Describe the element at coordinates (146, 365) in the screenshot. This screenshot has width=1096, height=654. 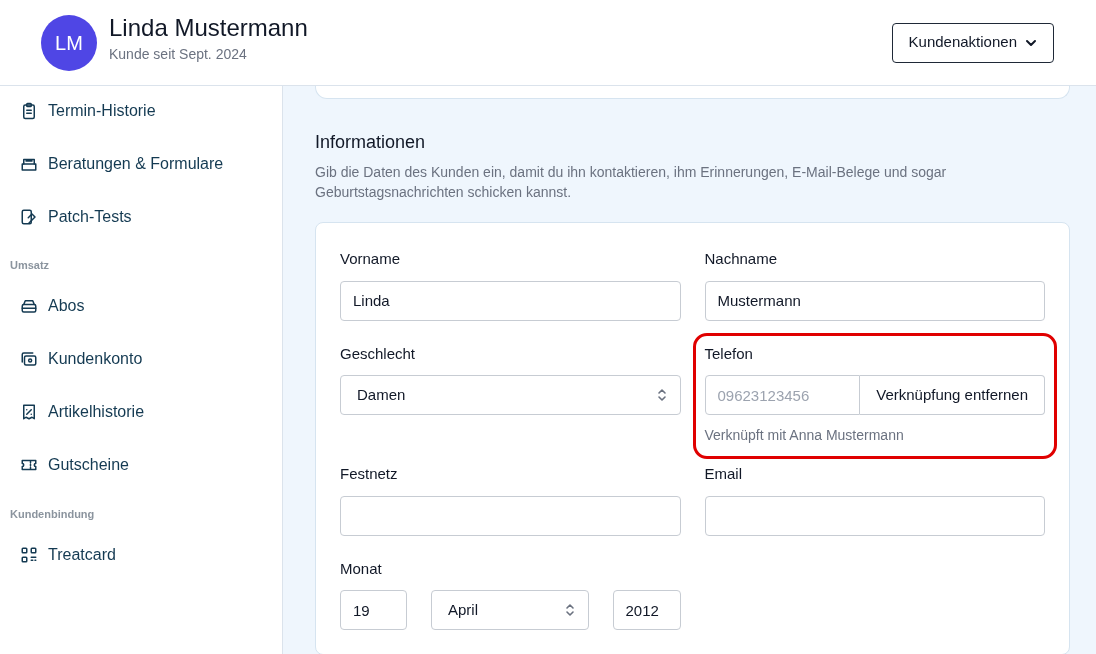
I see `sidebar-item: Kundenkonto` at that location.